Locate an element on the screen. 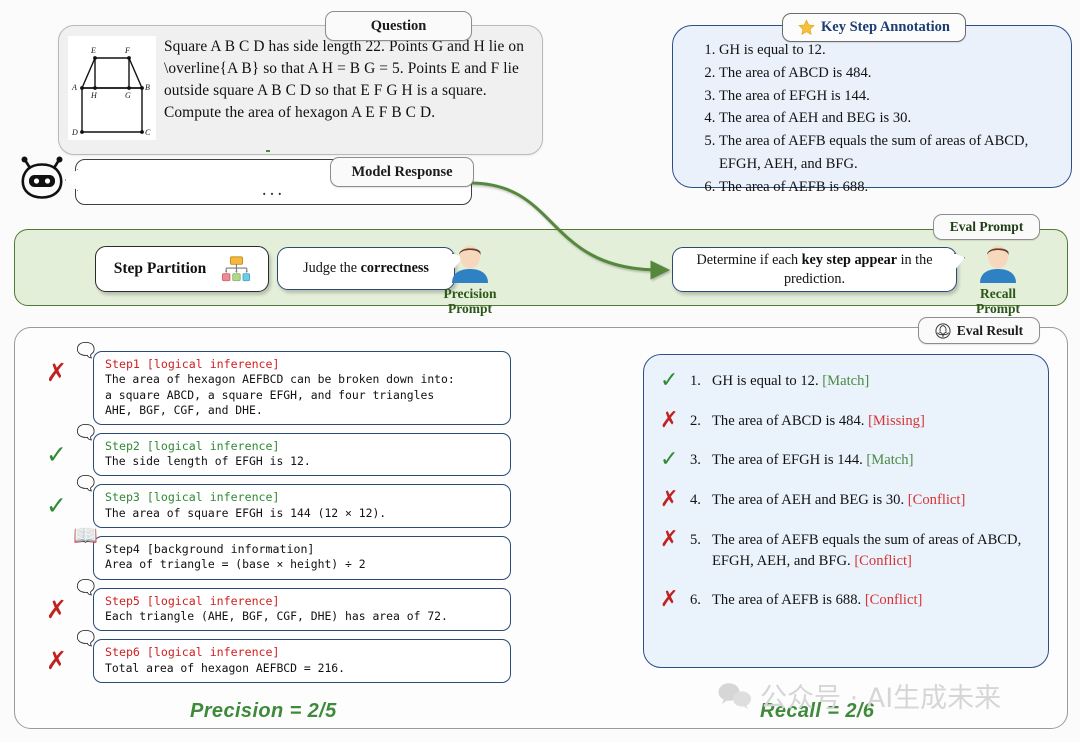 The height and width of the screenshot is (742, 1080). precision-metric: Precision = 2/5 is located at coordinates (263, 711).